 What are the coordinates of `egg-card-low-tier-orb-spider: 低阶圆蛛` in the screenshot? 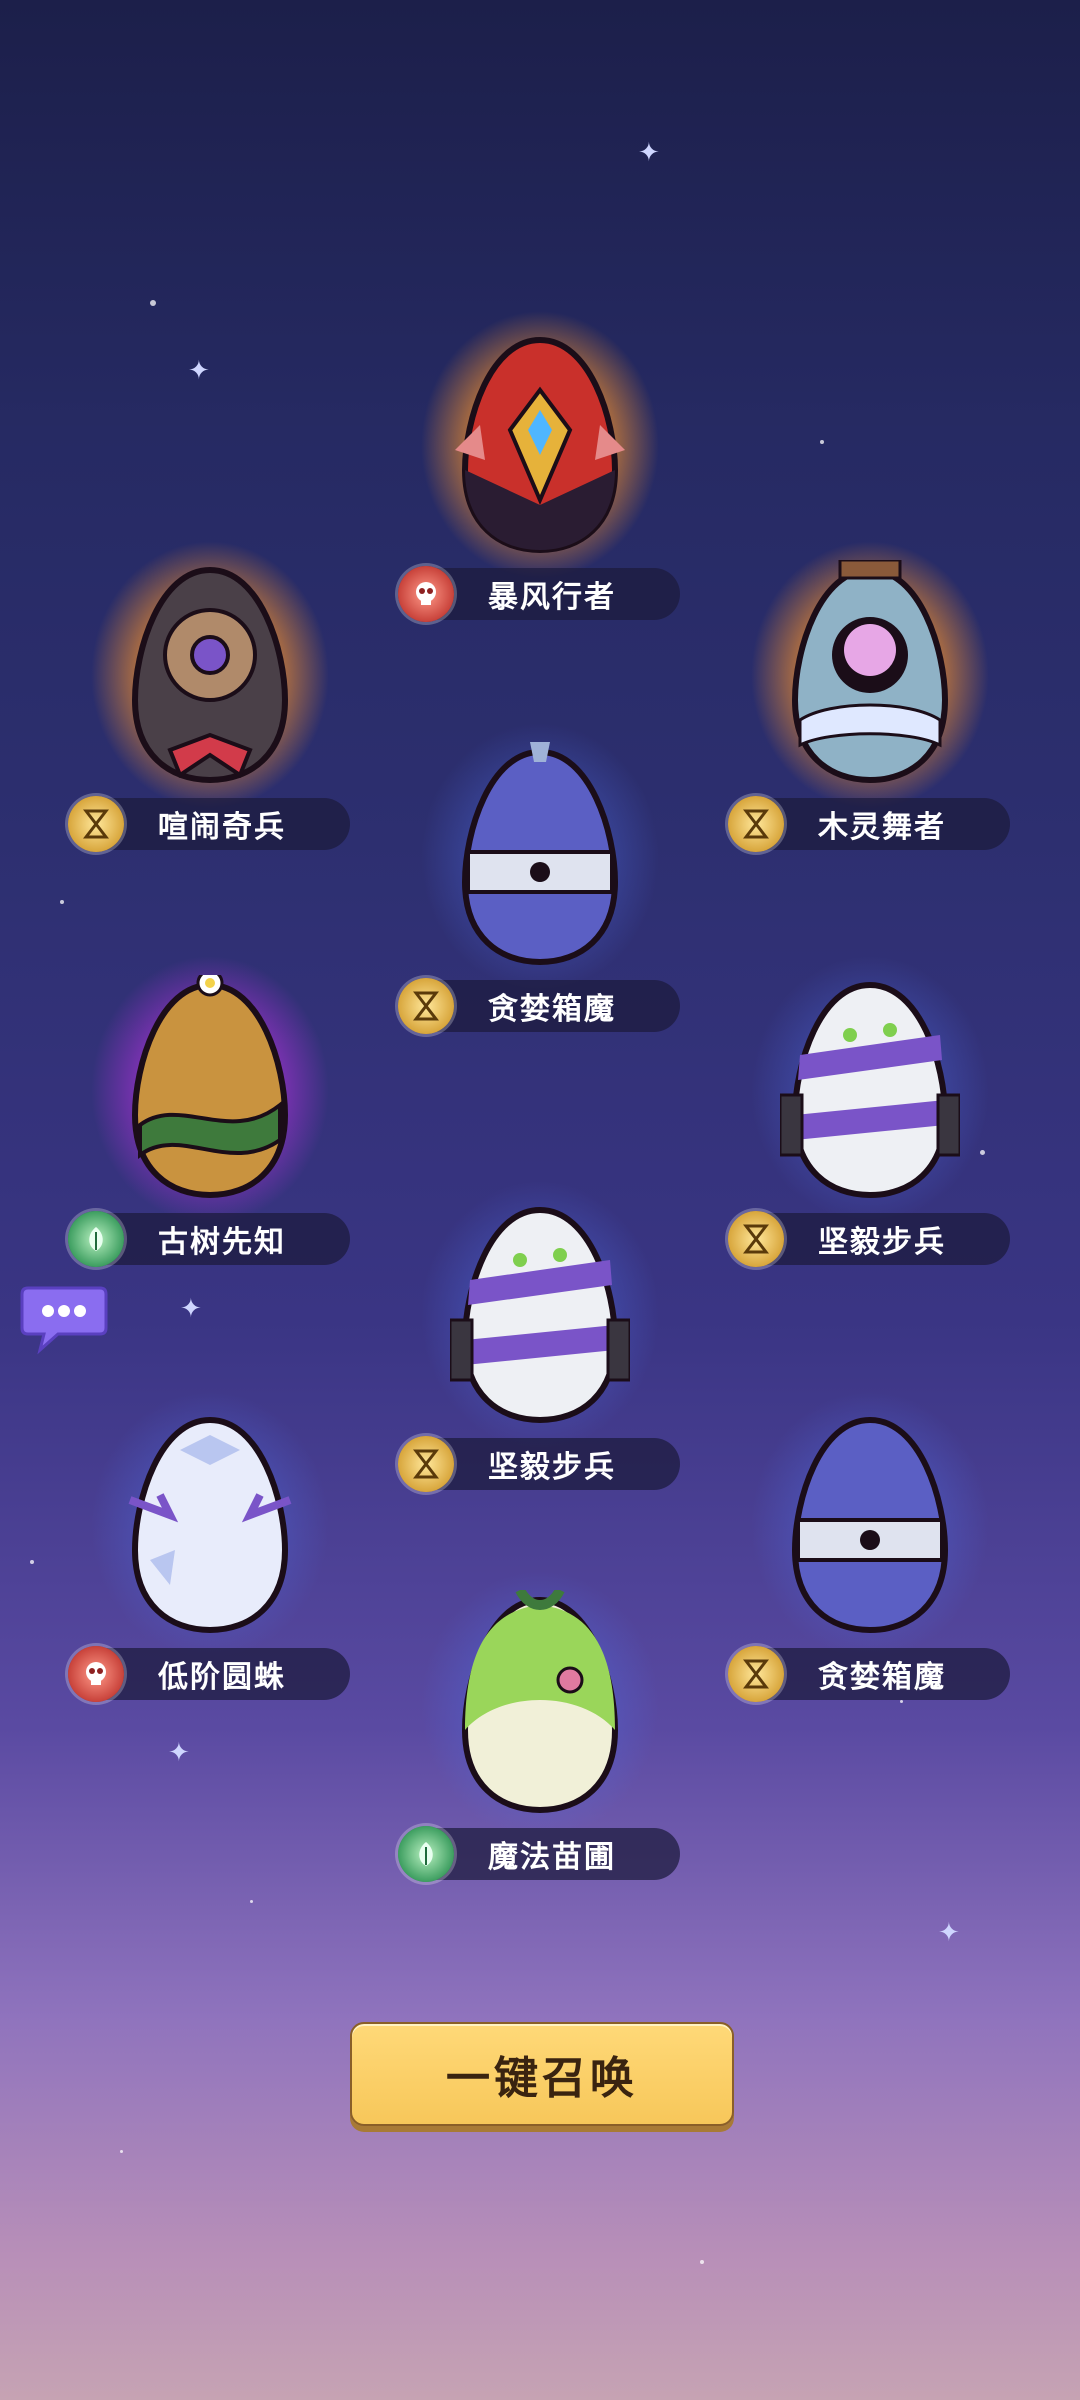 It's located at (209, 1550).